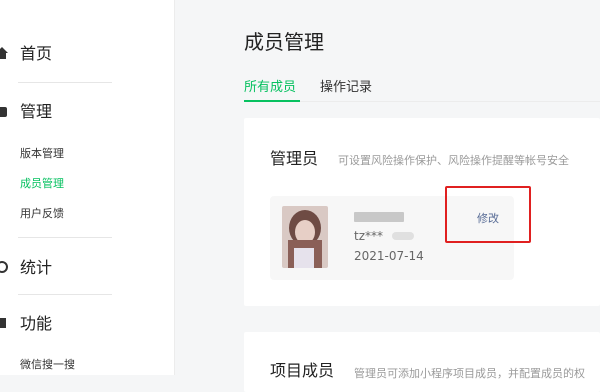  I want to click on members-card: 项目成员 管理员可添加小程序项目成员，并配置成员的权, so click(422, 362).